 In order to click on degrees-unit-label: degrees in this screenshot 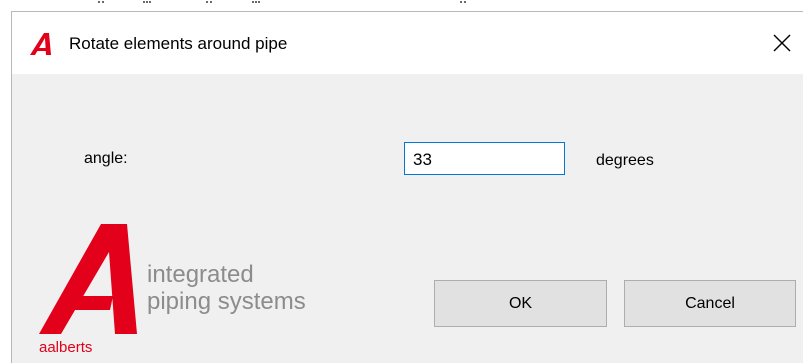, I will do `click(625, 160)`.